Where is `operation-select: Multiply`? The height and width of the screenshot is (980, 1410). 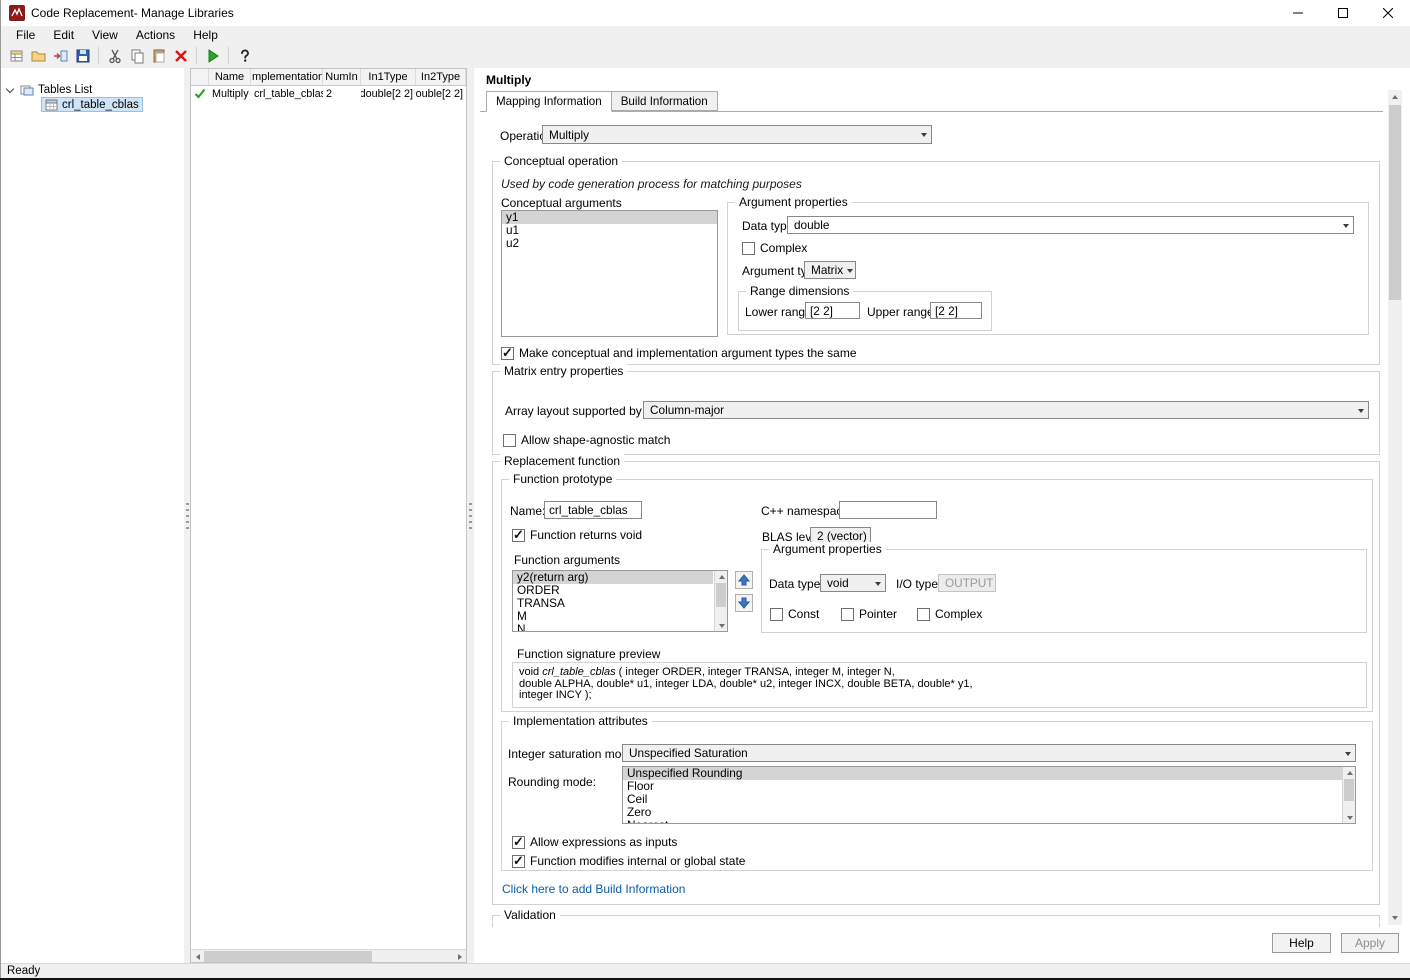 operation-select: Multiply is located at coordinates (737, 134).